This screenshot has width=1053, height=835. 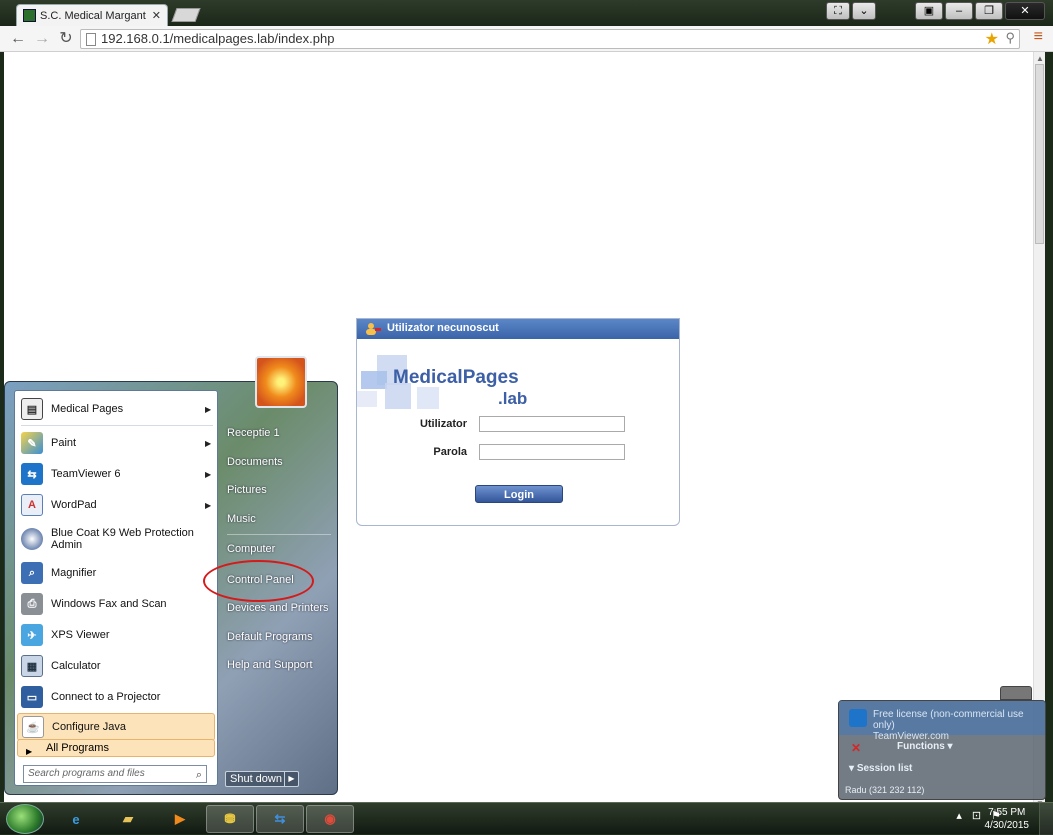 I want to click on program-wordpad: A WordPad ▶, so click(x=116, y=505).